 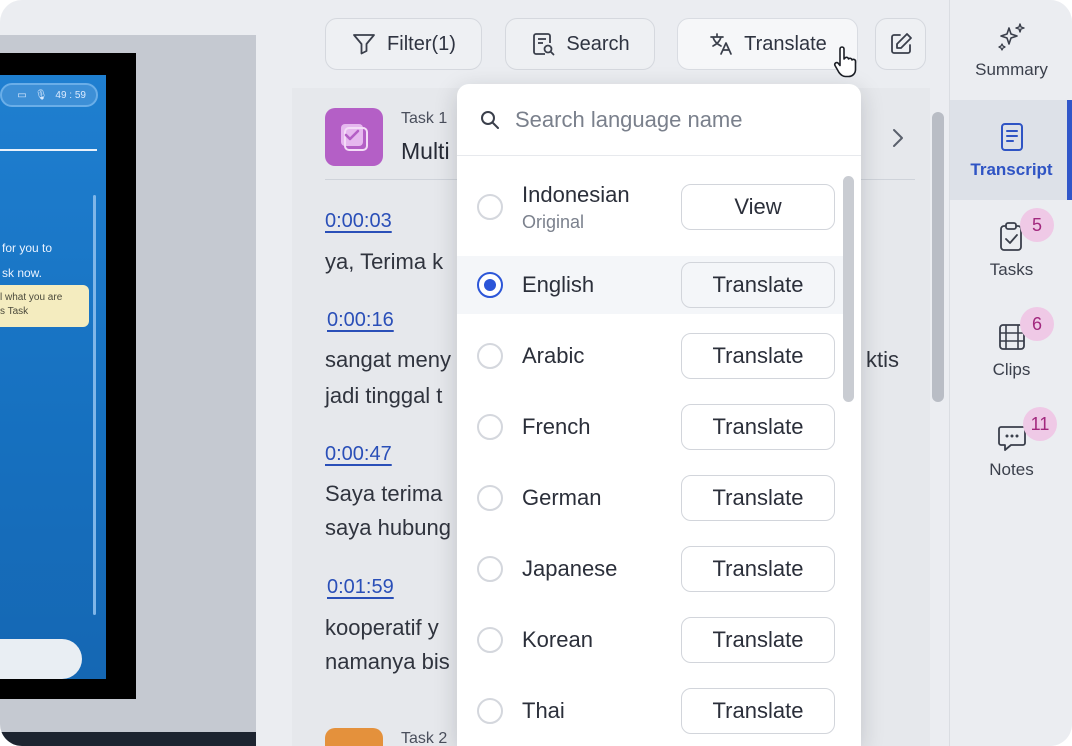 What do you see at coordinates (388, 527) in the screenshot?
I see `transcript-segment-text: saya hubung` at bounding box center [388, 527].